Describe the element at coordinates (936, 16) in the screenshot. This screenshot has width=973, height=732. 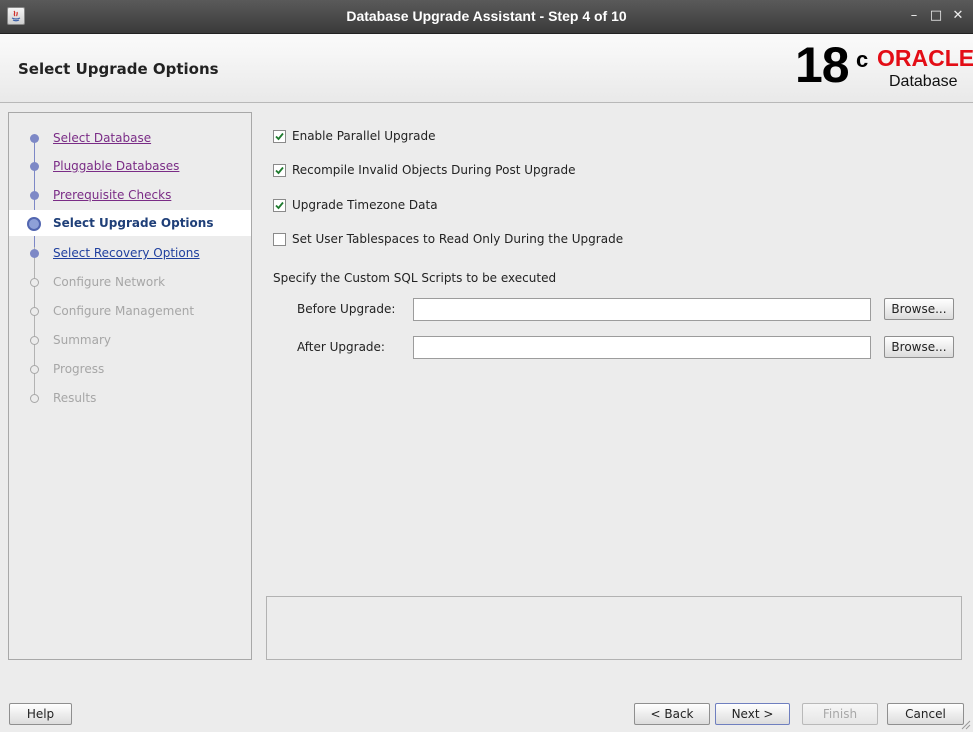
I see `maximize-icon: □` at that location.